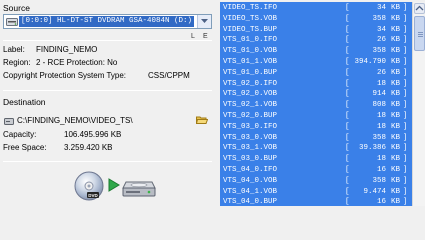  What do you see at coordinates (250, 170) in the screenshot?
I see `file-name: VTS_04_0.IFO` at bounding box center [250, 170].